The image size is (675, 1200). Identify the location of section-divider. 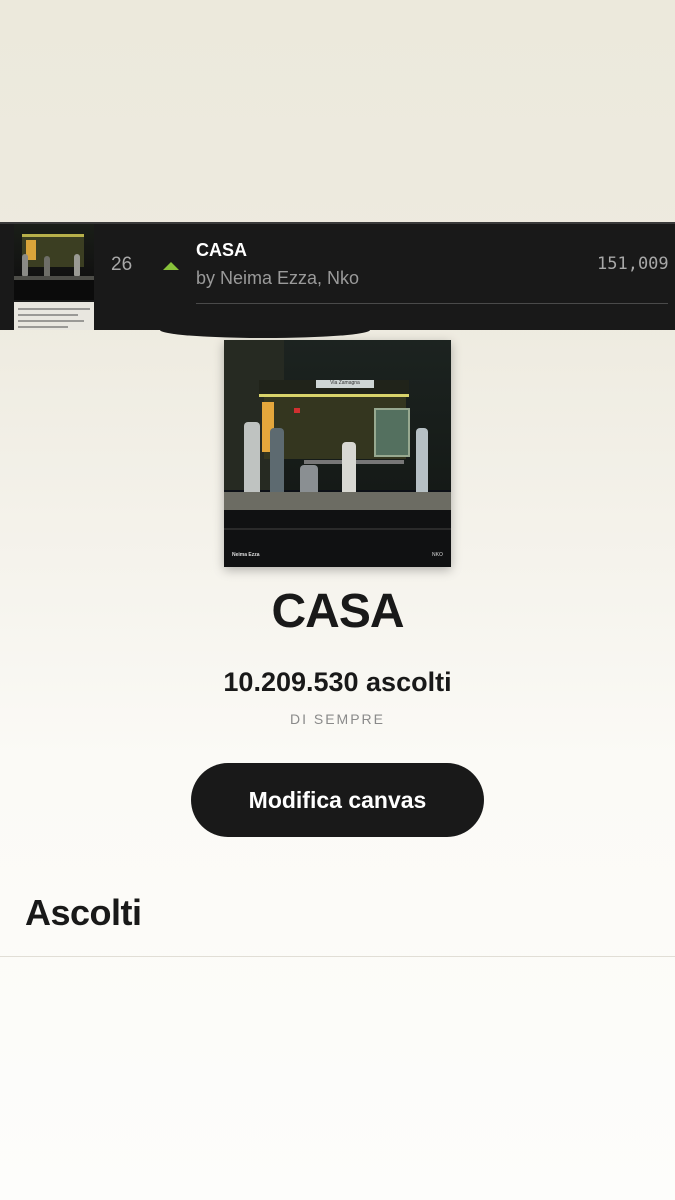
(337, 956).